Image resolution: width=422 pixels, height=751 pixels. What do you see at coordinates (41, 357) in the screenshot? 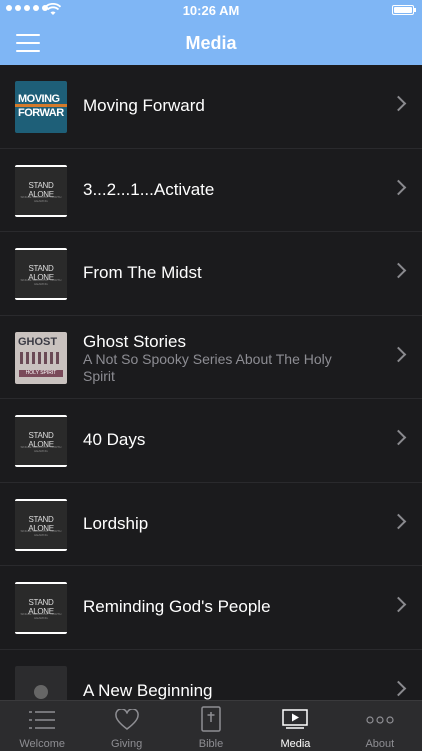
I see `series-thumbnail: GHOST HOLY SPIRIT` at bounding box center [41, 357].